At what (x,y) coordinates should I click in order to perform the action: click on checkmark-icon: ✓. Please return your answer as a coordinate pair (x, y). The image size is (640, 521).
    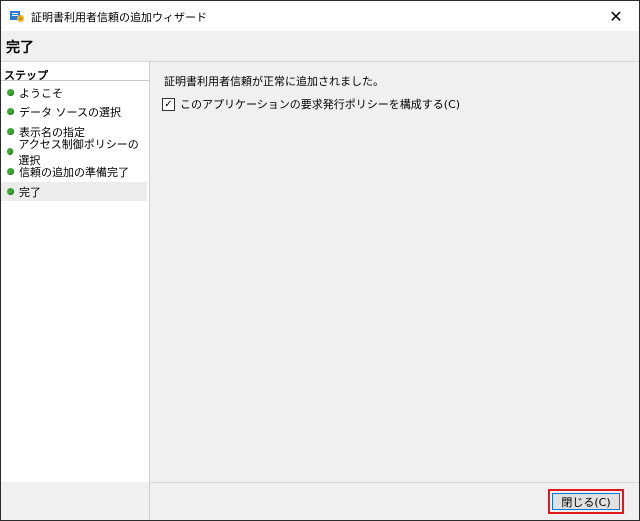
    Looking at the image, I should click on (168, 104).